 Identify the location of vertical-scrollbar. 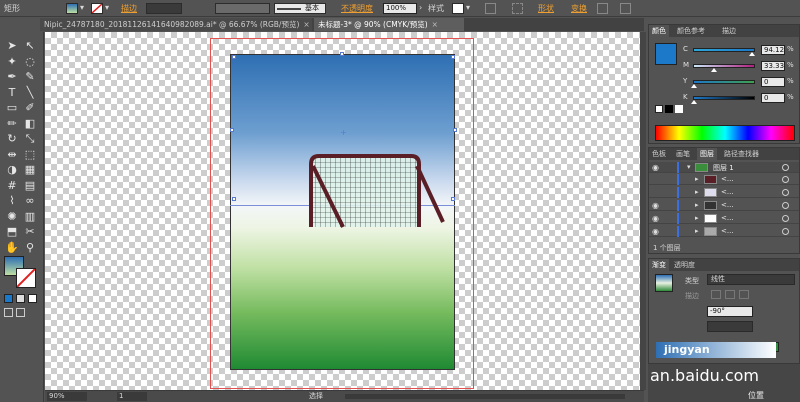
(643, 211).